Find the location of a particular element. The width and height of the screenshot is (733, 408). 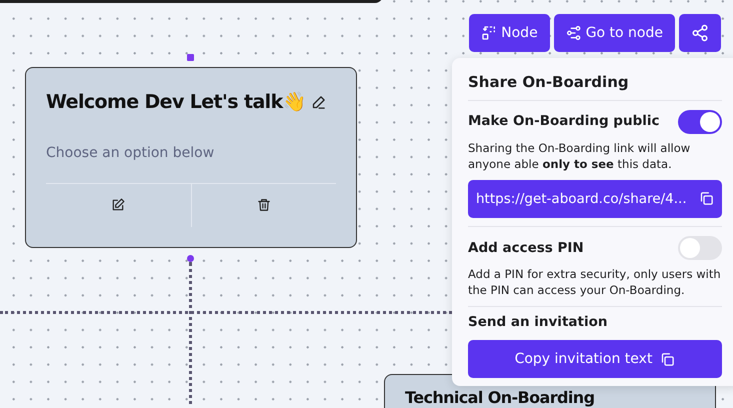

node-subtitle: Choose an option below is located at coordinates (131, 153).